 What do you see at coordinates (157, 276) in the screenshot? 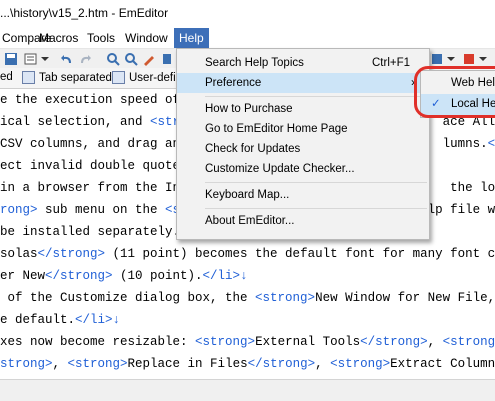
I see `text-run: (10 point).` at bounding box center [157, 276].